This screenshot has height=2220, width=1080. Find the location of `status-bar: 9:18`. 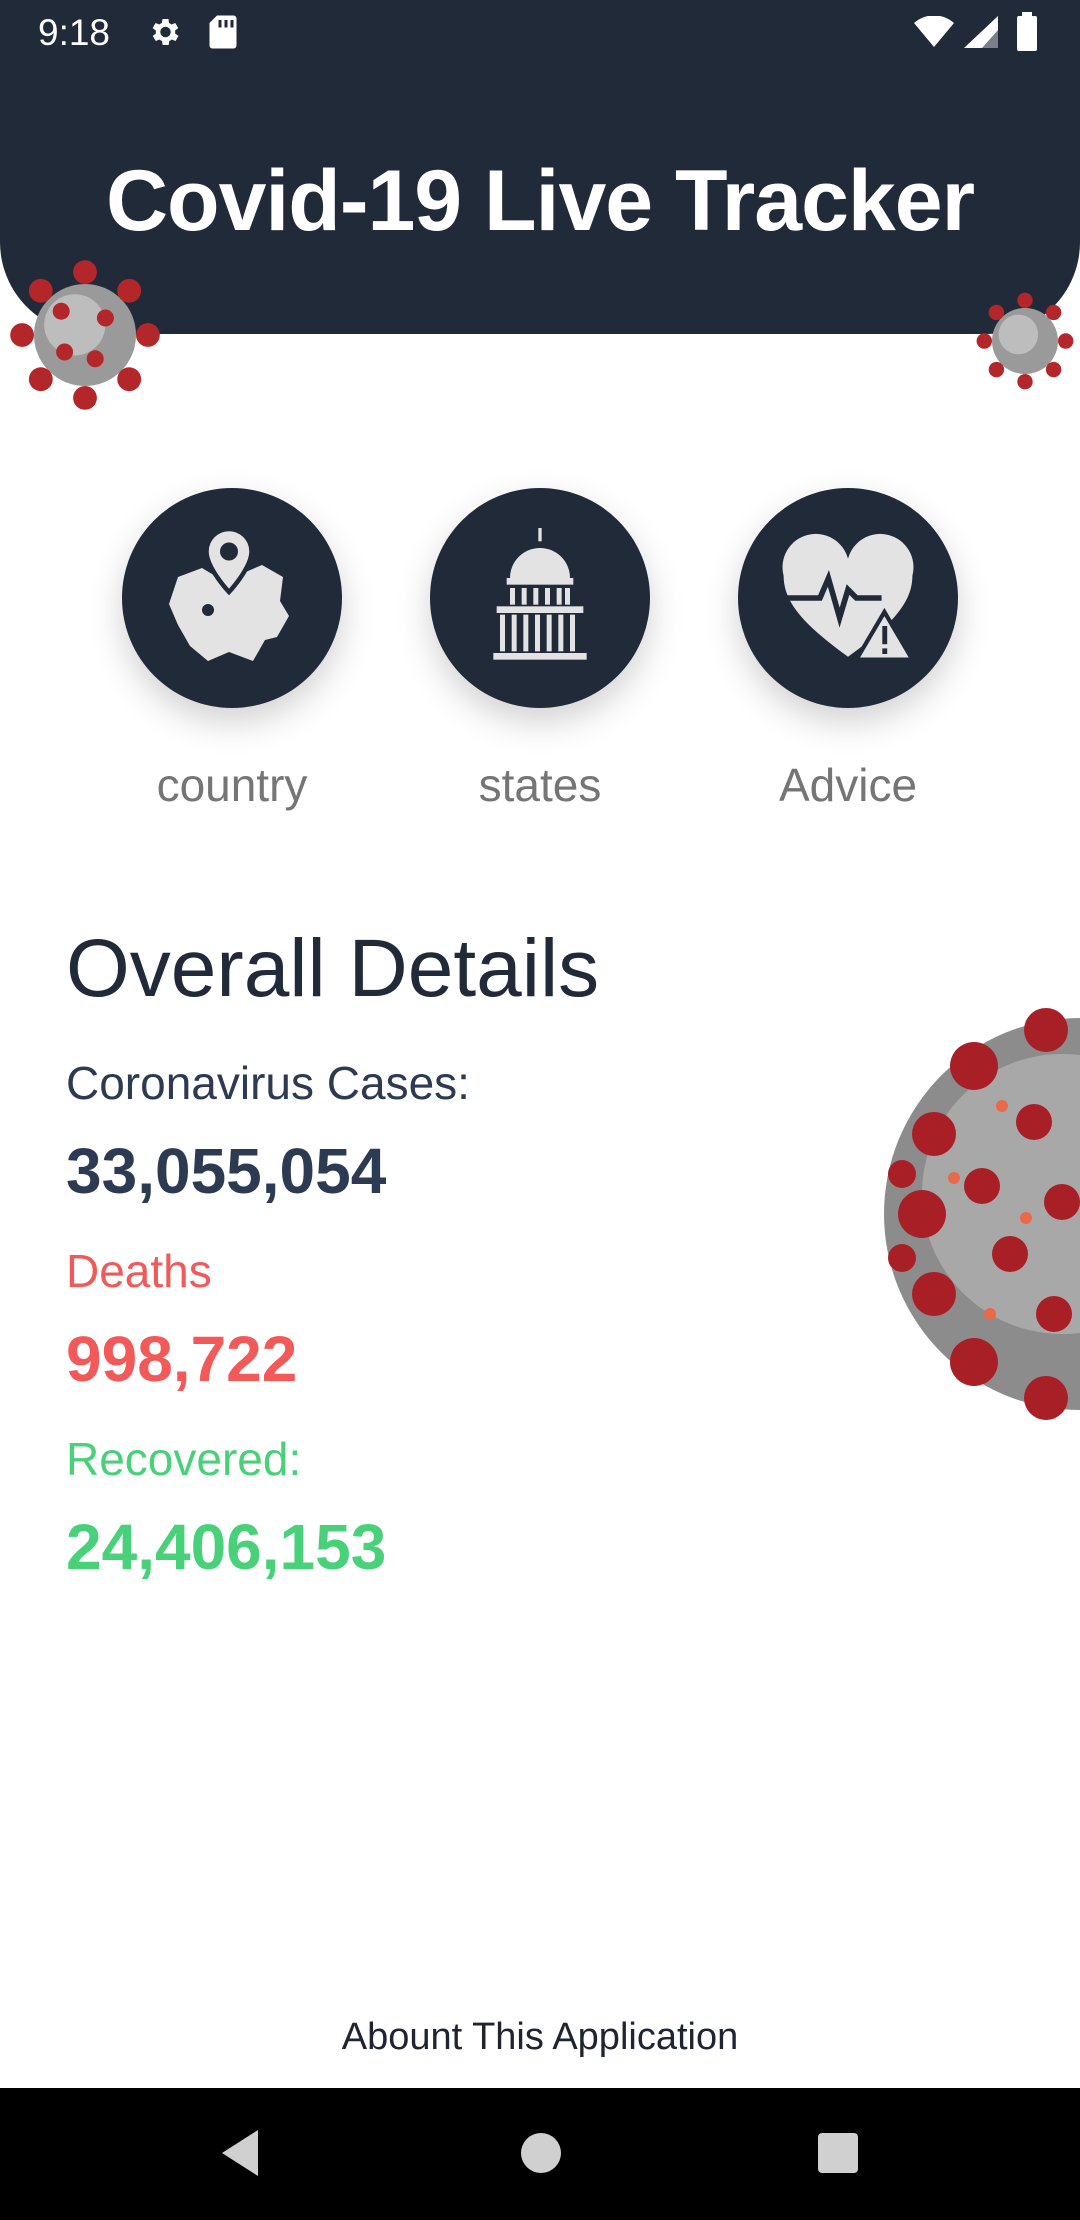

status-bar: 9:18 is located at coordinates (540, 33).